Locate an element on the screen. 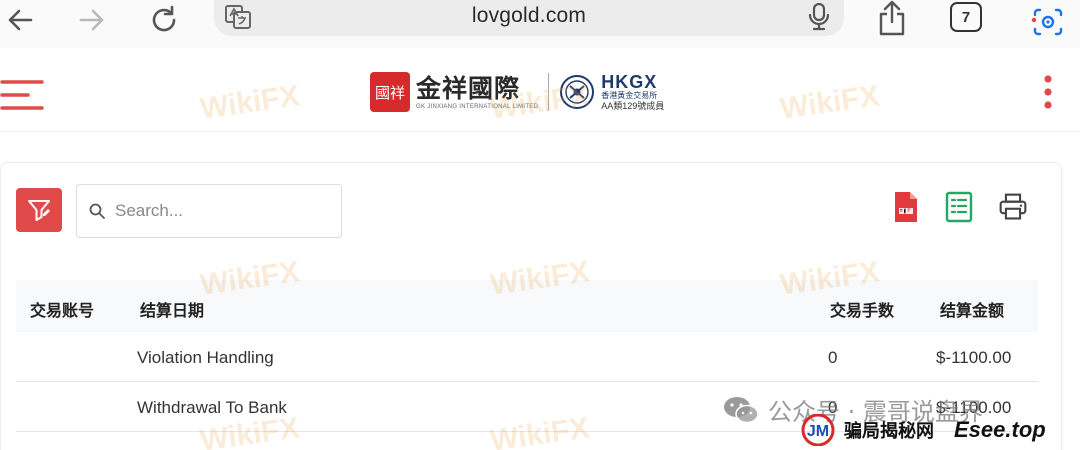 The image size is (1080, 450). hamburger-menu-icon is located at coordinates (22, 95).